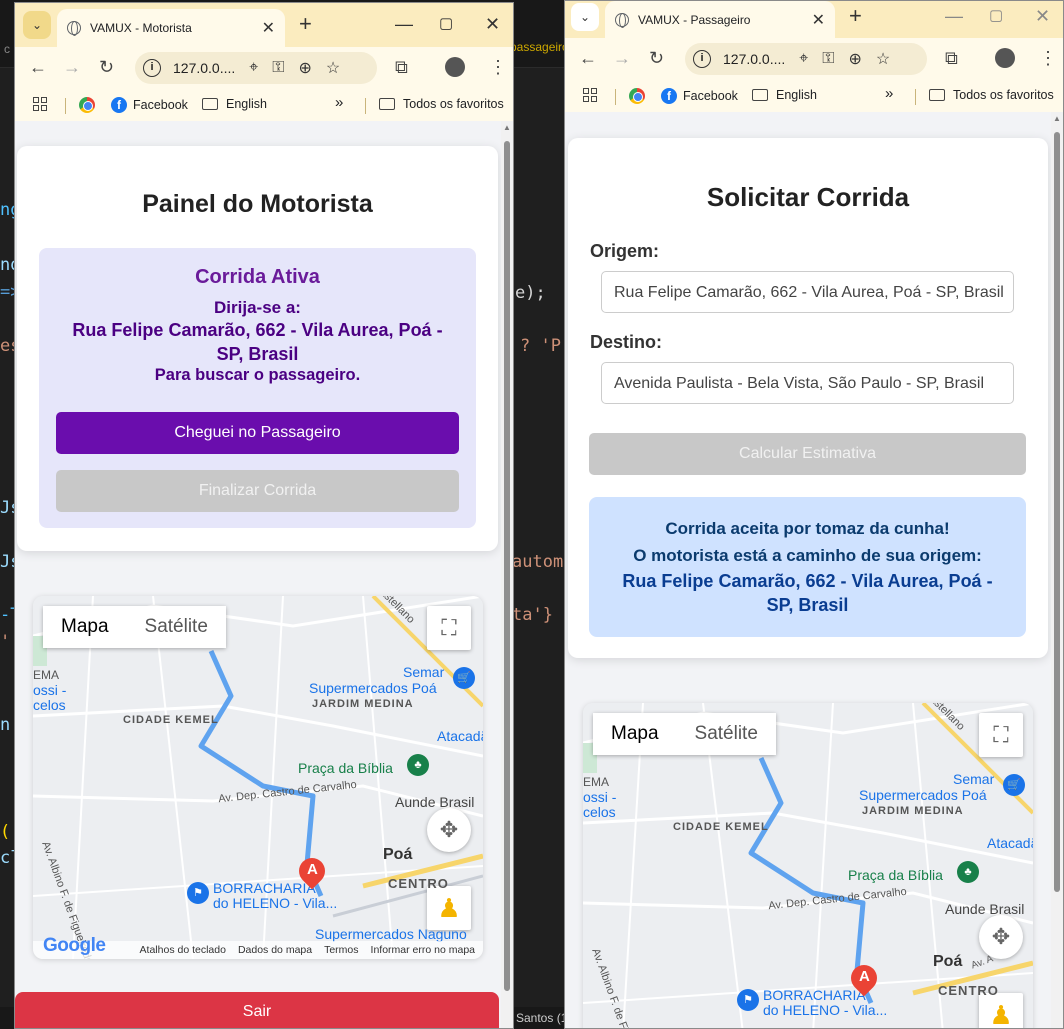 This screenshot has height=1029, width=1064. What do you see at coordinates (530, 293) in the screenshot?
I see `code-fragment: e);` at bounding box center [530, 293].